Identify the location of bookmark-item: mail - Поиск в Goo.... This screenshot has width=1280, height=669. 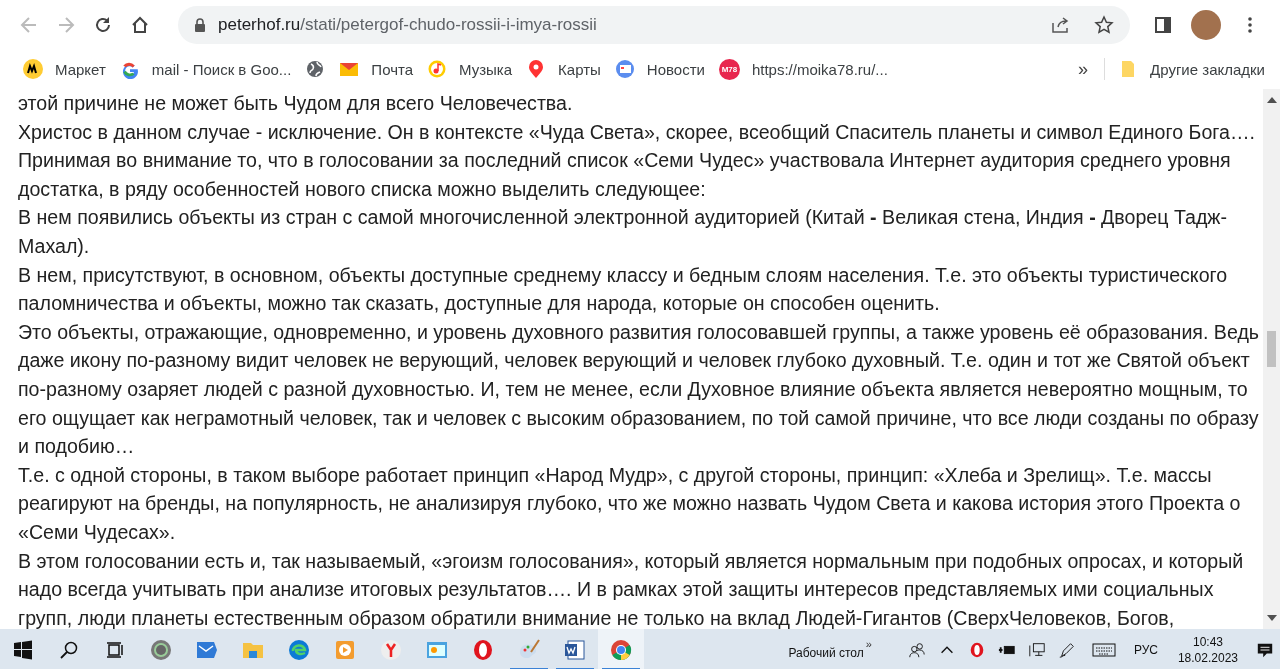
(205, 69).